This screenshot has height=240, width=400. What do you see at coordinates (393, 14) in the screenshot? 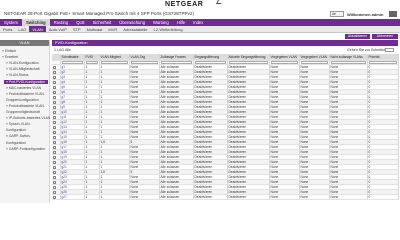
I see `logout-icon` at bounding box center [393, 14].